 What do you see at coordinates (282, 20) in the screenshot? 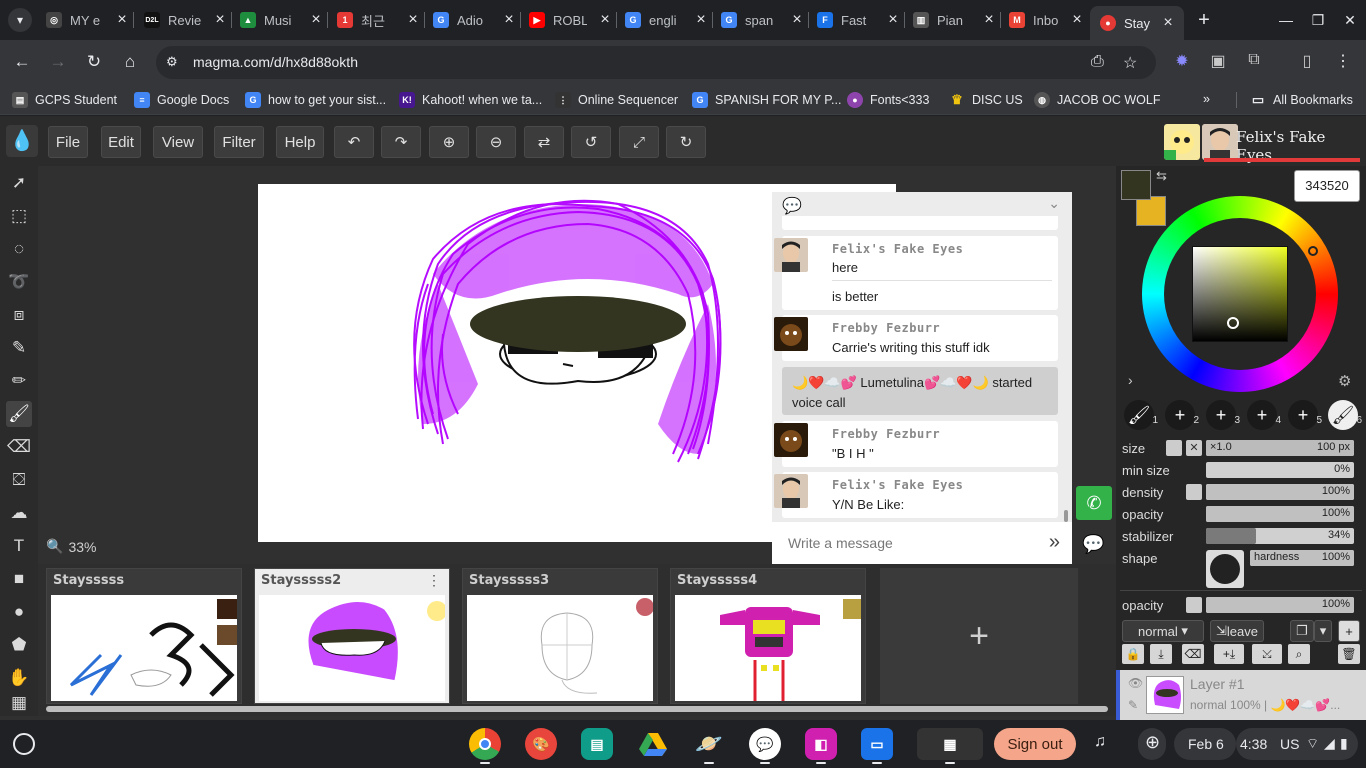
I see `tab: ▲ Musi ×` at bounding box center [282, 20].